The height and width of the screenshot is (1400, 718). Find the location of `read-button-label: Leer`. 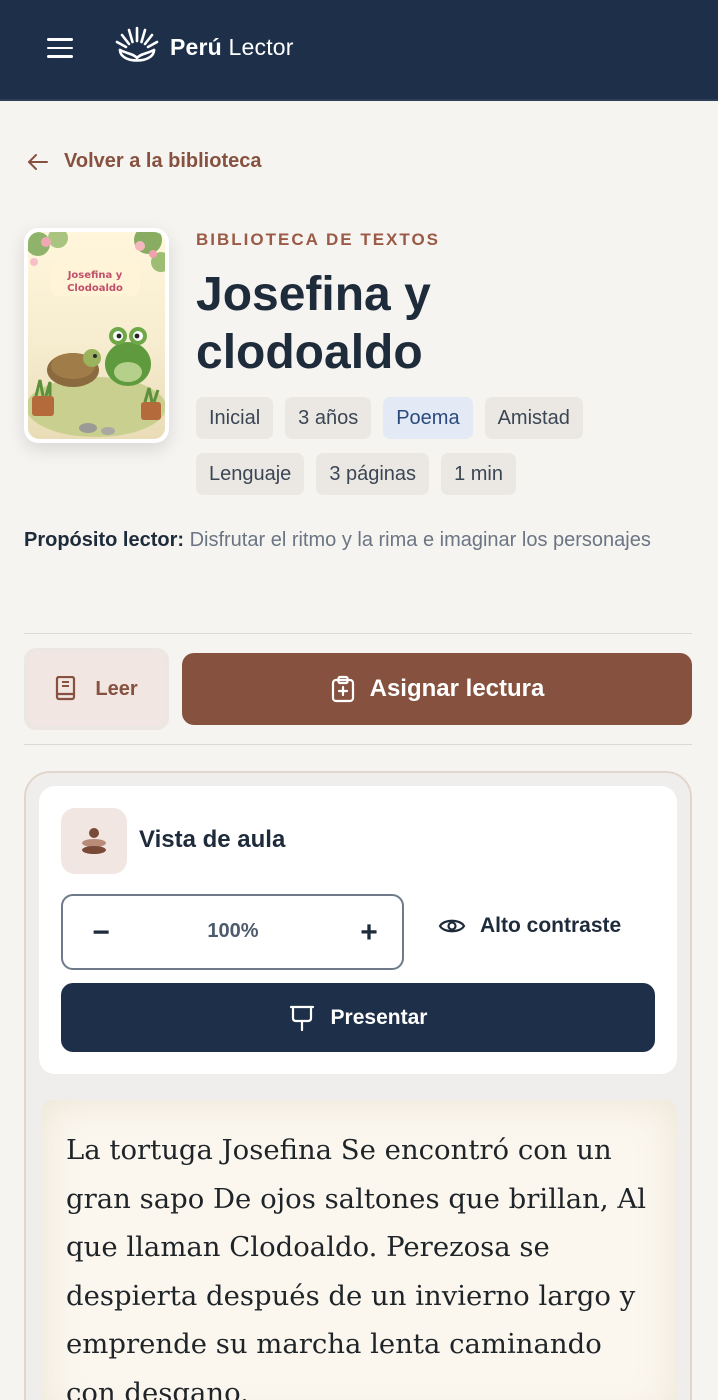

read-button-label: Leer is located at coordinates (116, 688).